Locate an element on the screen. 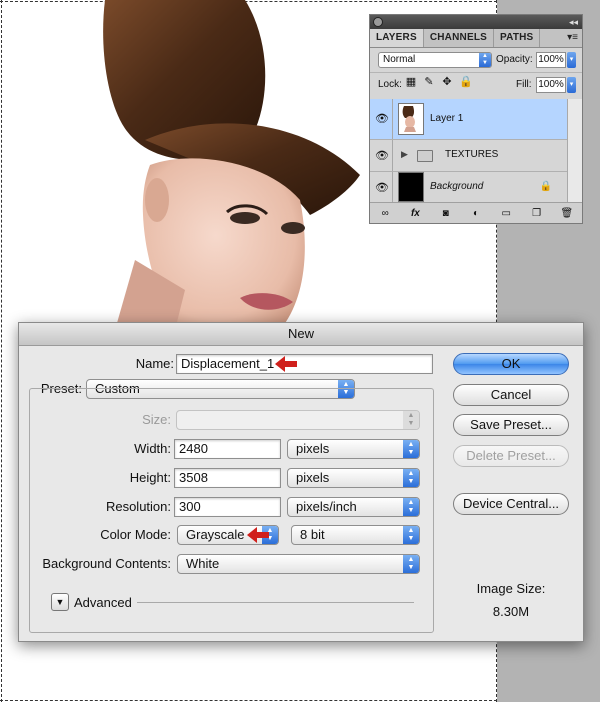 This screenshot has width=600, height=702. opacity-label: Opacity: is located at coordinates (514, 59).